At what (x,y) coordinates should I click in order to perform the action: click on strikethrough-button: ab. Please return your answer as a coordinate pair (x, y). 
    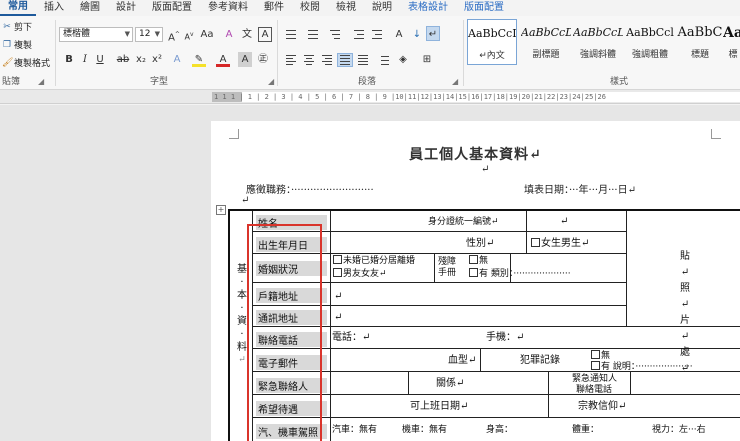
    Looking at the image, I should click on (123, 59).